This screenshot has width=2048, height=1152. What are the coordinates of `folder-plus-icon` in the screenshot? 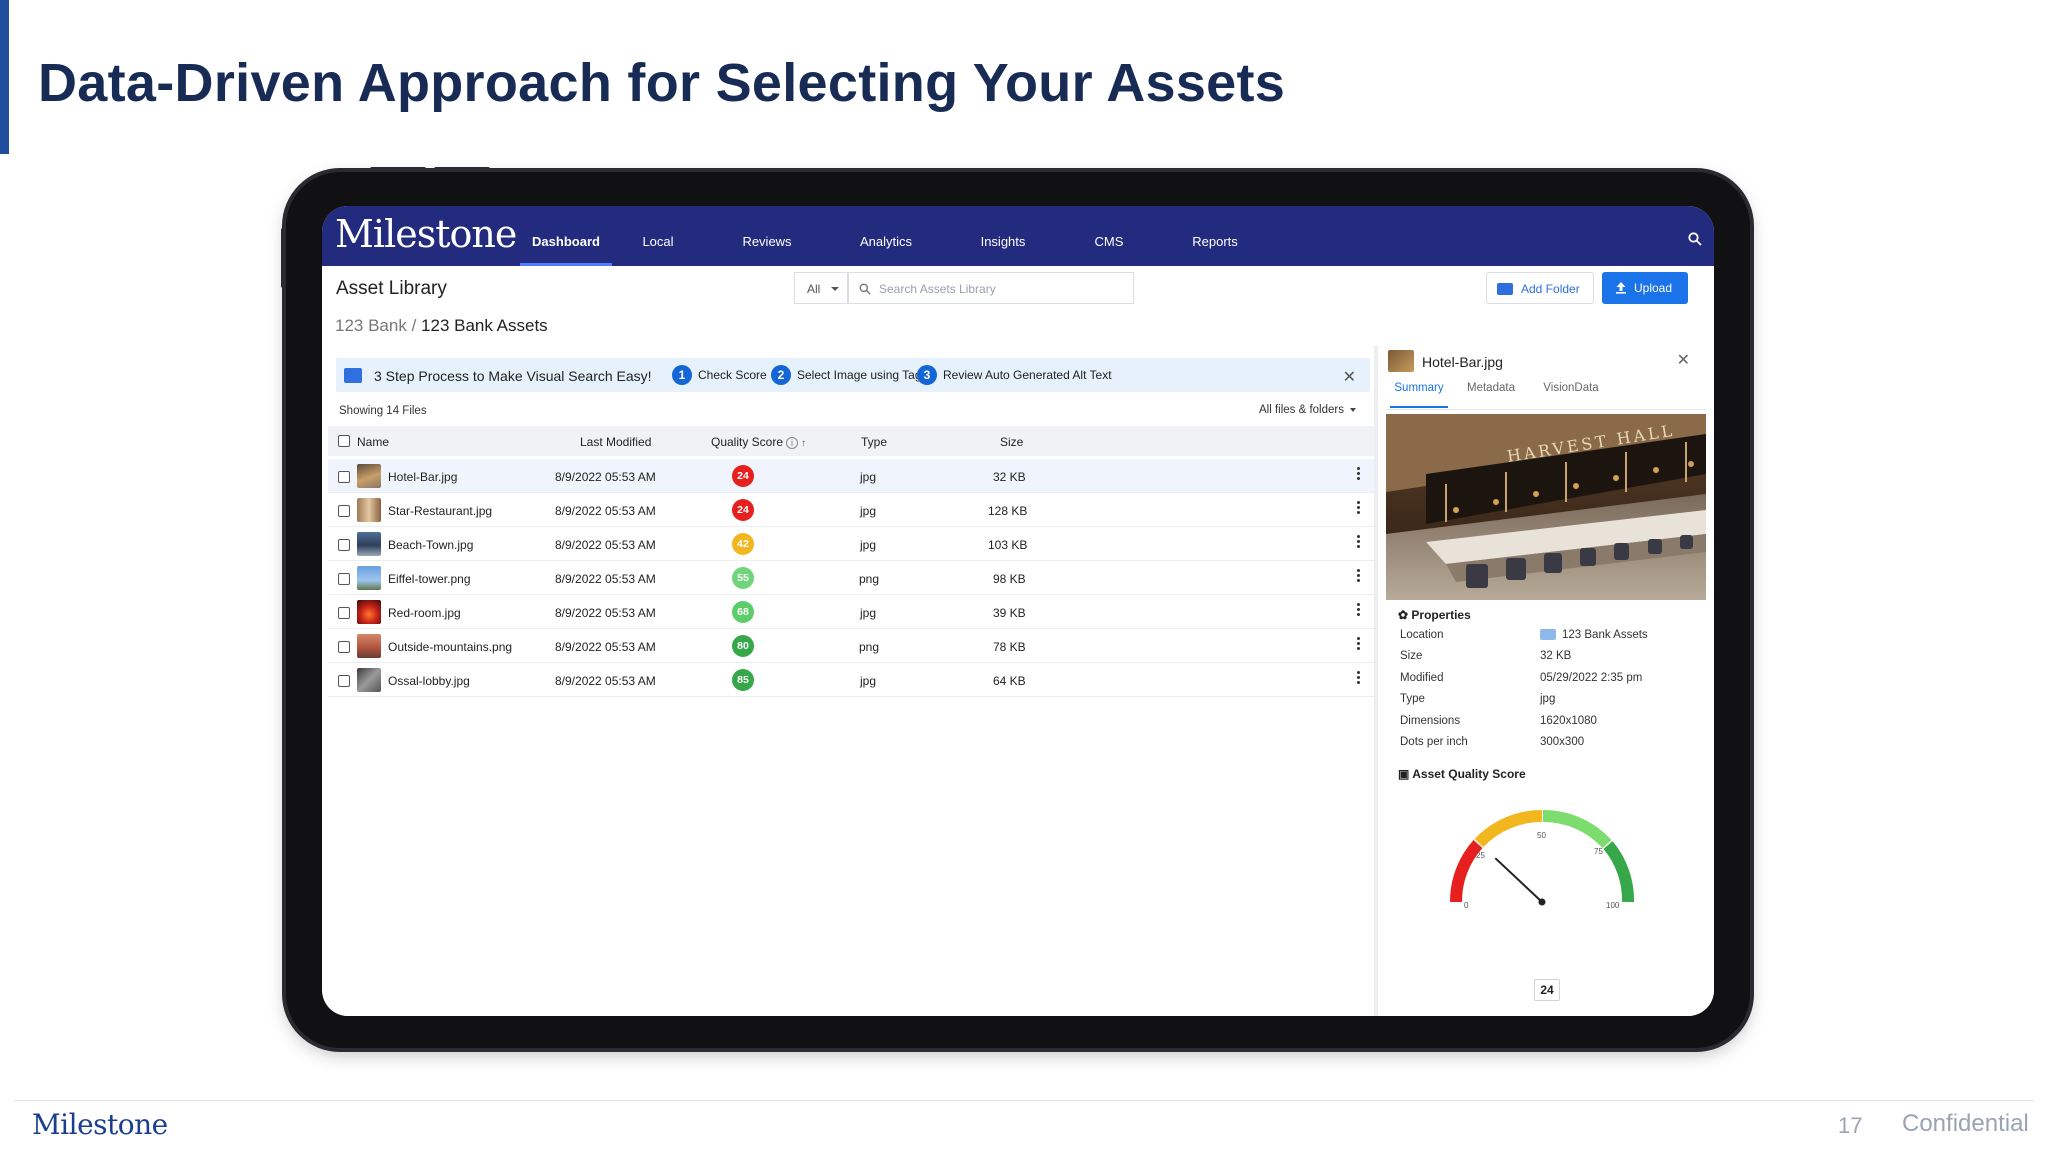 It's located at (1505, 289).